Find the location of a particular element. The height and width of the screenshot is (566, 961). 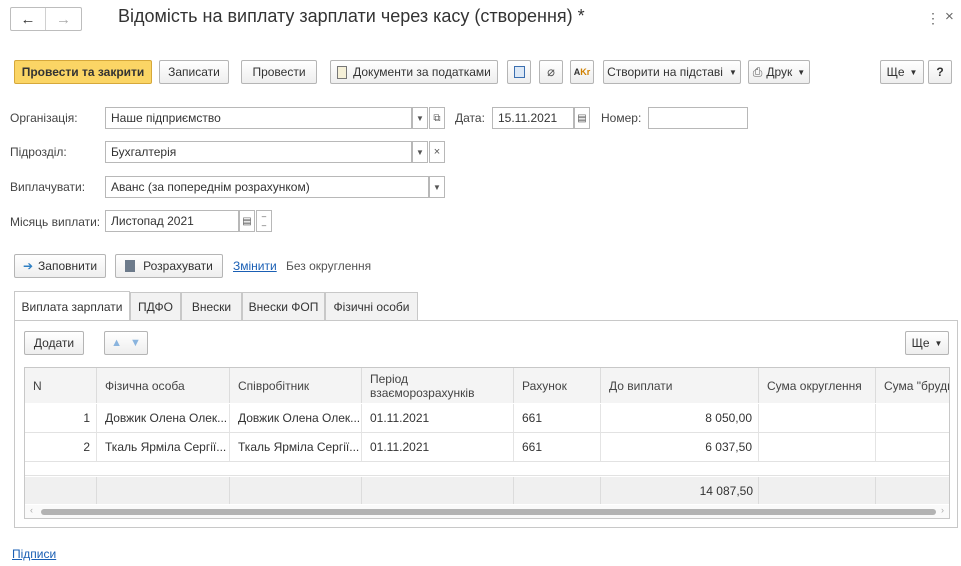

print-button: ⎙ Друк ▼ is located at coordinates (779, 72).